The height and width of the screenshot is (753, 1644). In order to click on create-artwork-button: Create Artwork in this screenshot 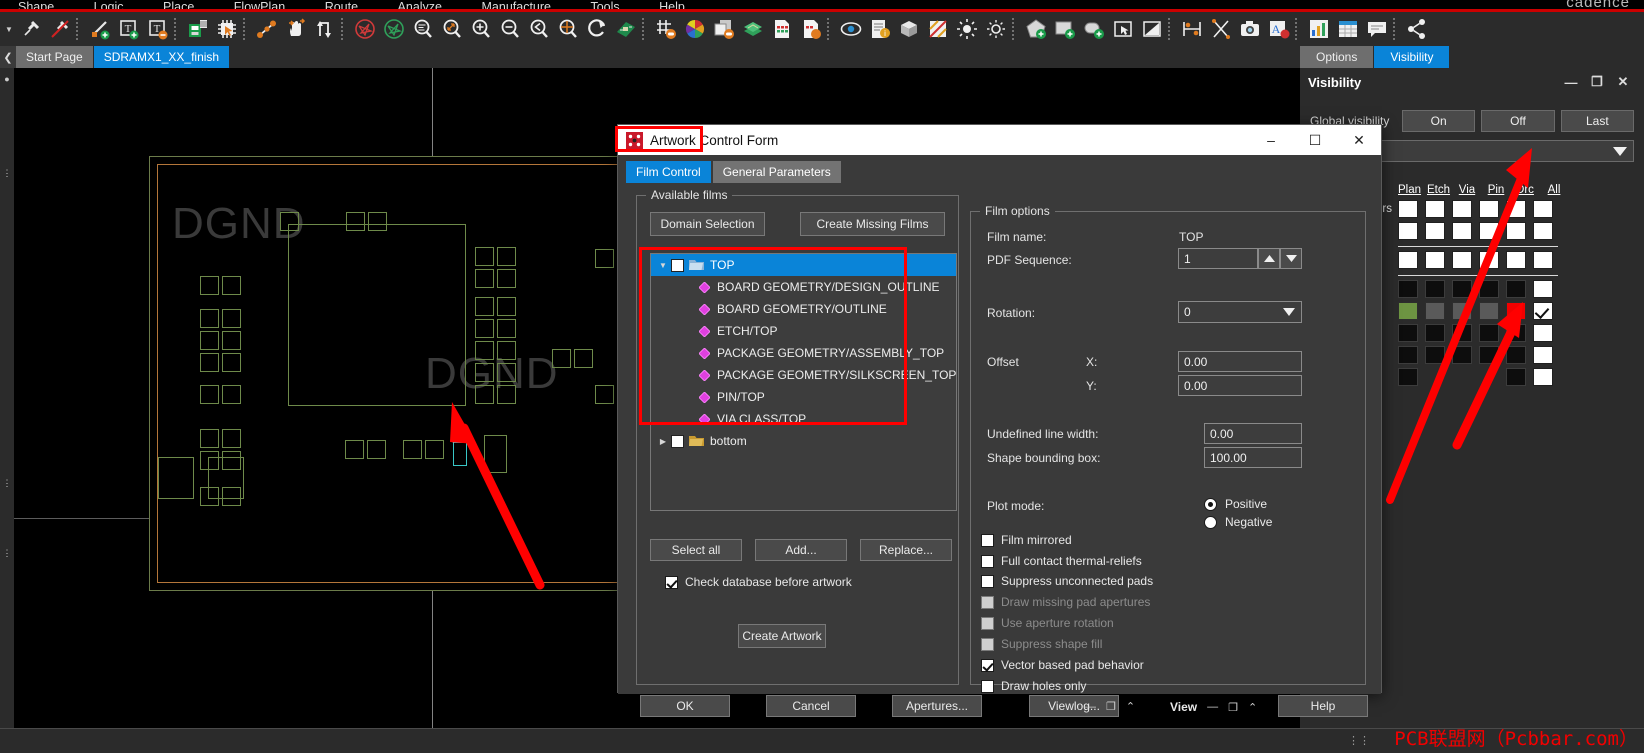, I will do `click(782, 636)`.